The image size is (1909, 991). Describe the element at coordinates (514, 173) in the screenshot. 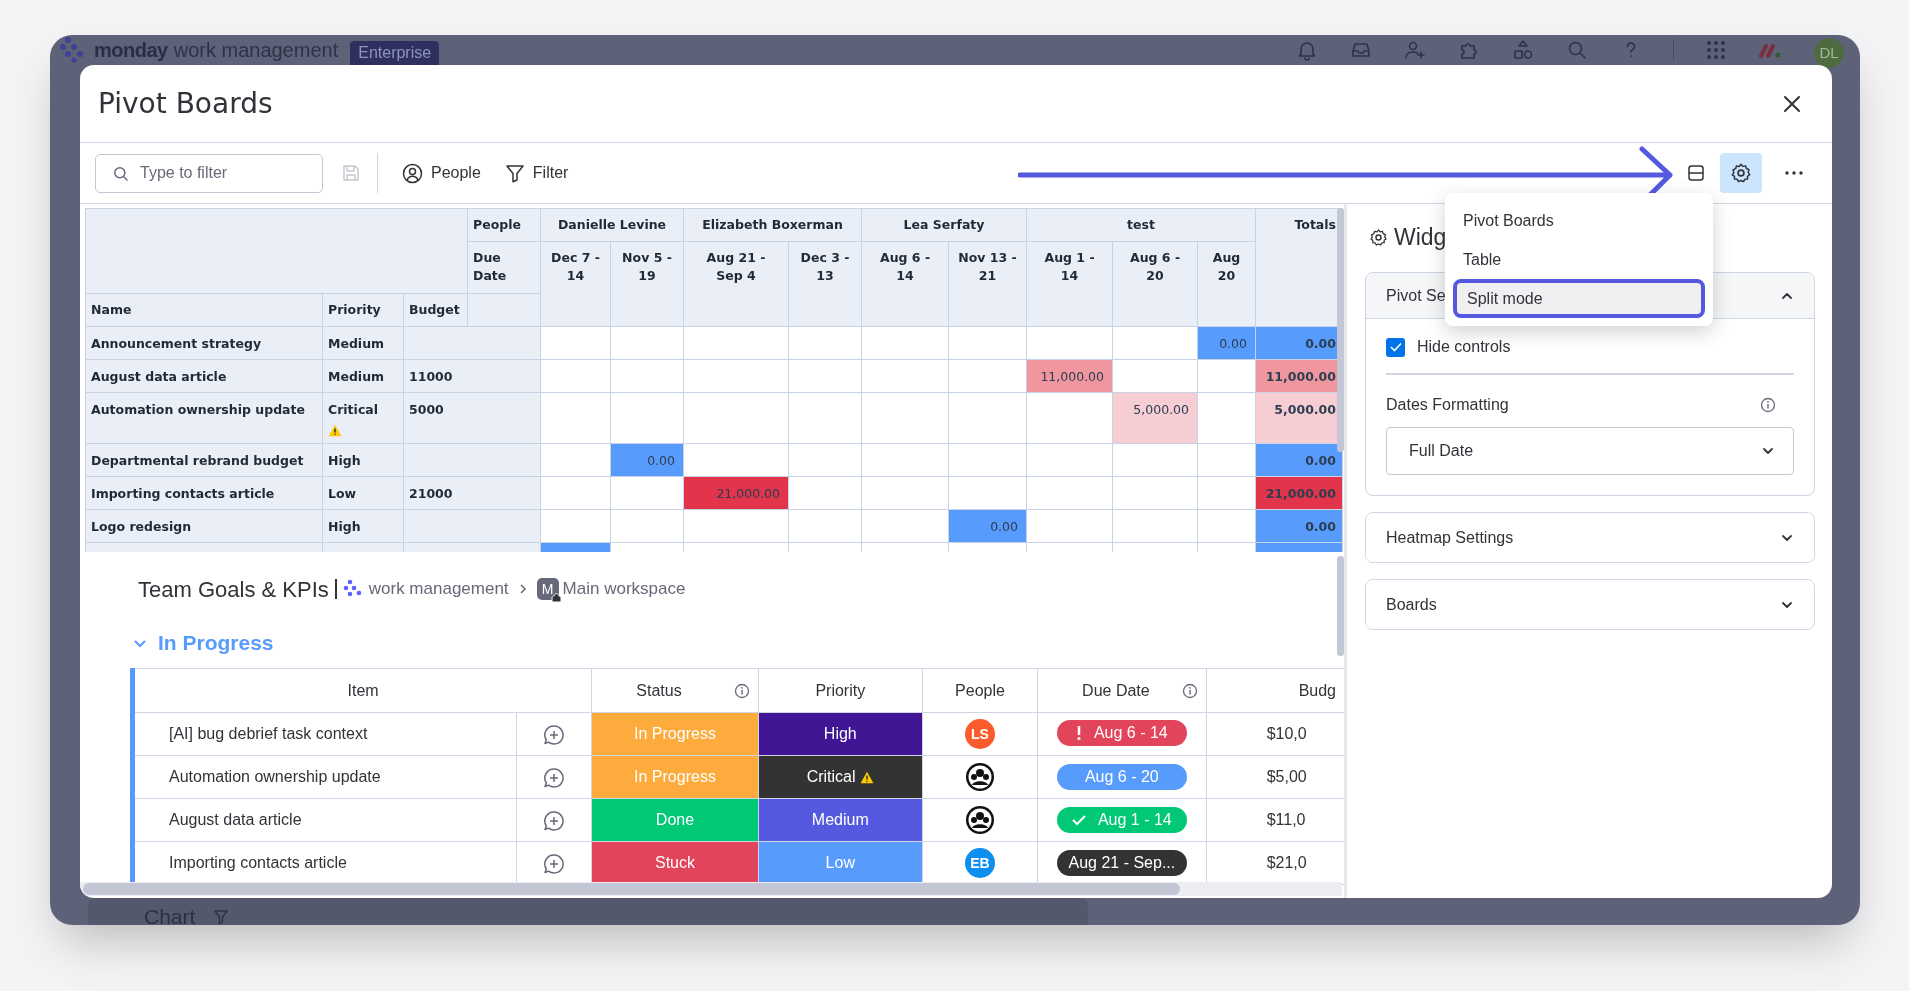

I see `filter-icon` at that location.